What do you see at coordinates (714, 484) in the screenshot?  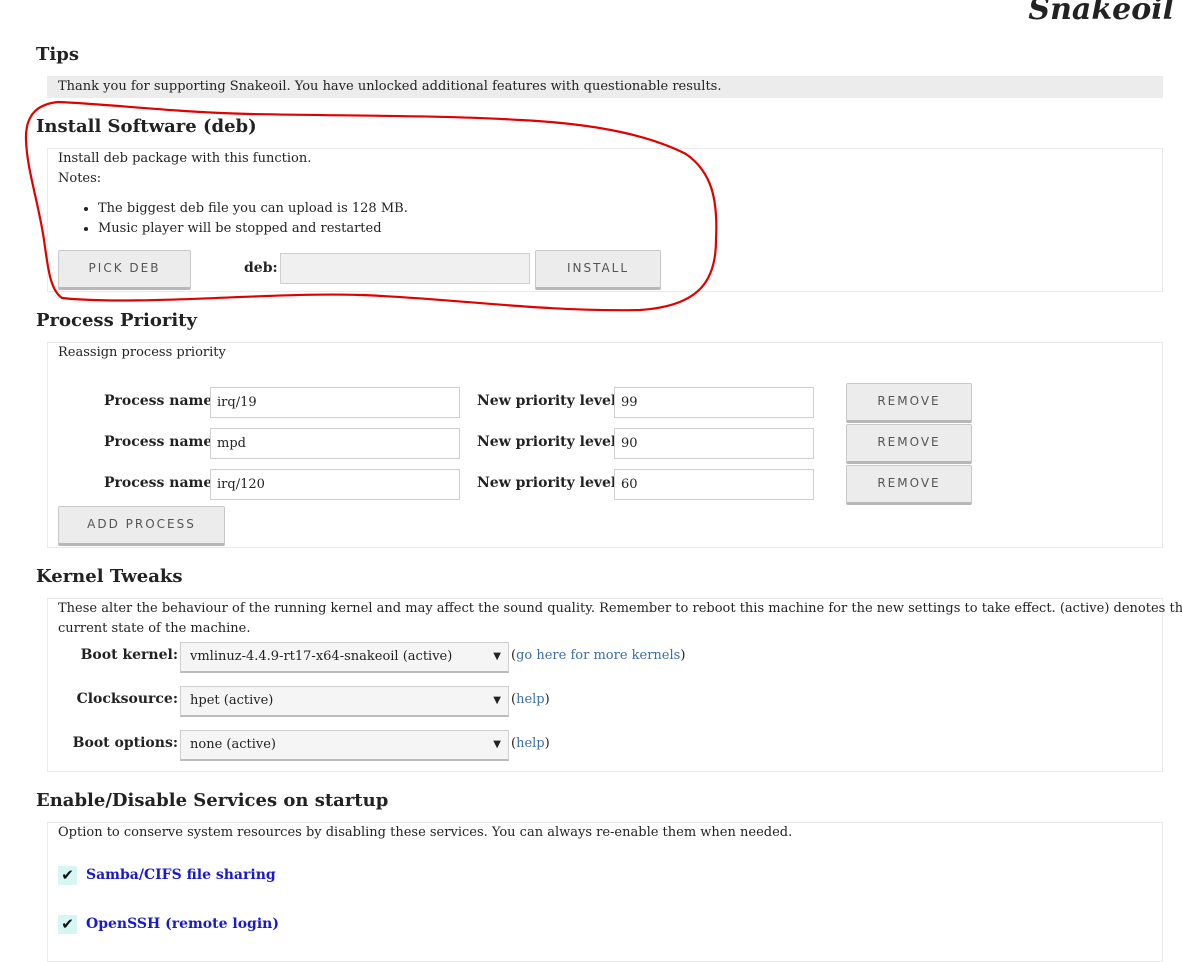 I see `priority-level-input: 60` at bounding box center [714, 484].